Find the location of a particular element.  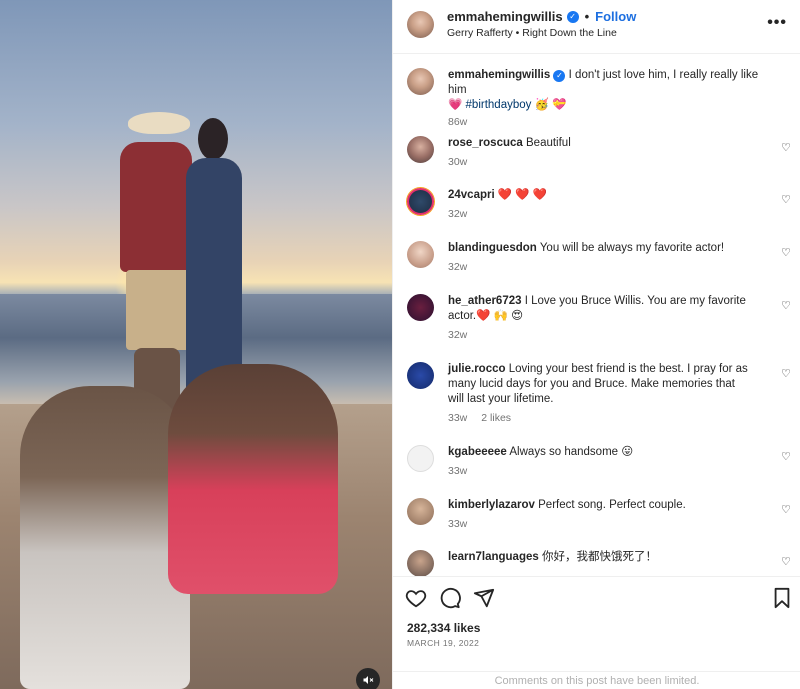

like-heart-icon is located at coordinates (416, 598).